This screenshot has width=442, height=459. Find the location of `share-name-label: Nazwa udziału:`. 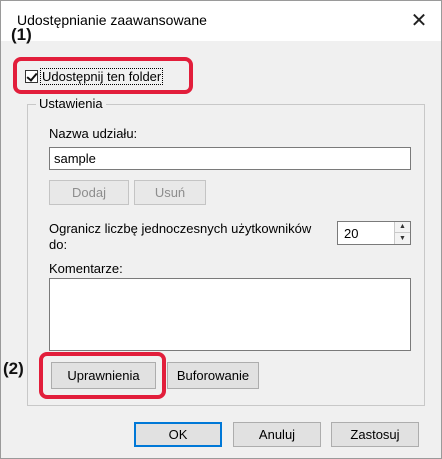

share-name-label: Nazwa udziału: is located at coordinates (93, 133).